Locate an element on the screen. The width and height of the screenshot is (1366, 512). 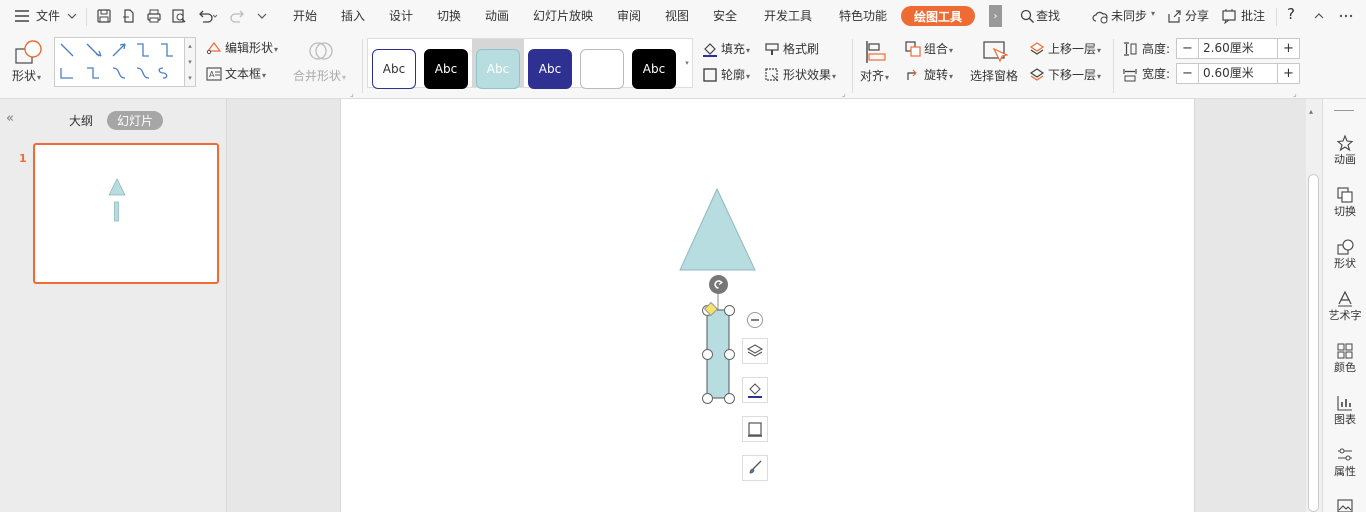
height-decrease-button: − is located at coordinates (1188, 48).